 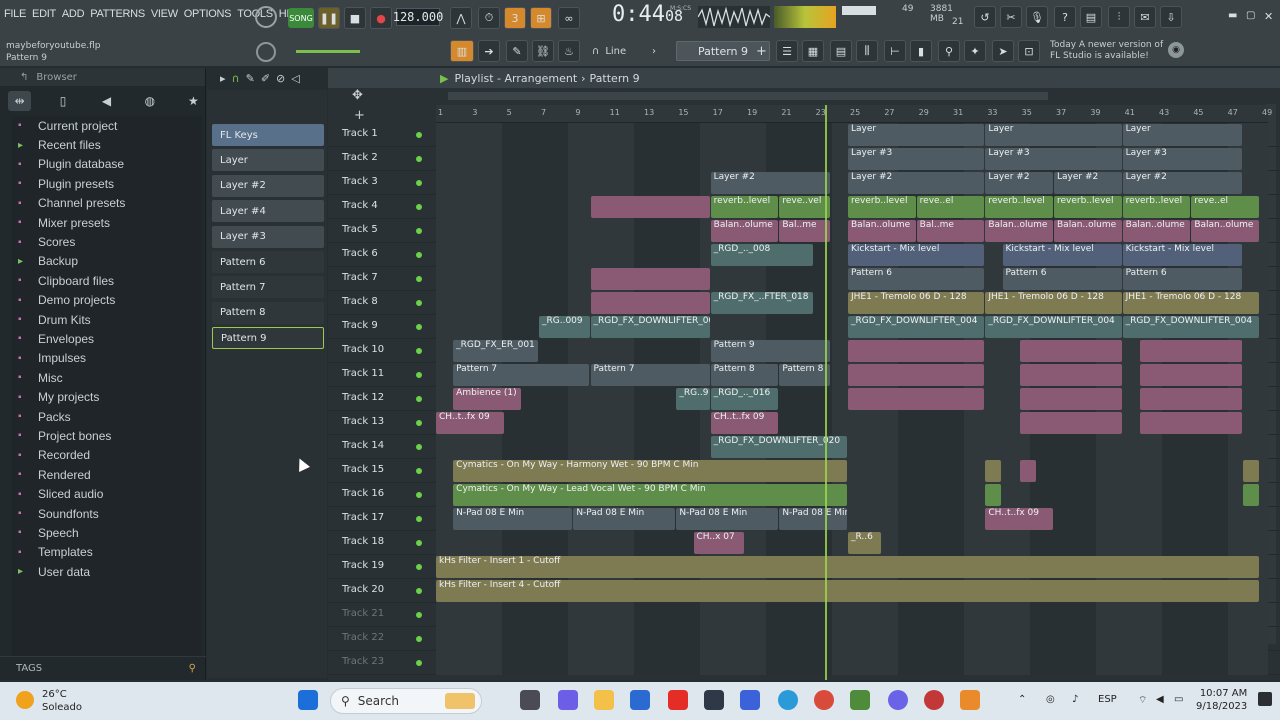 I want to click on help-button: ?, so click(x=1065, y=17).